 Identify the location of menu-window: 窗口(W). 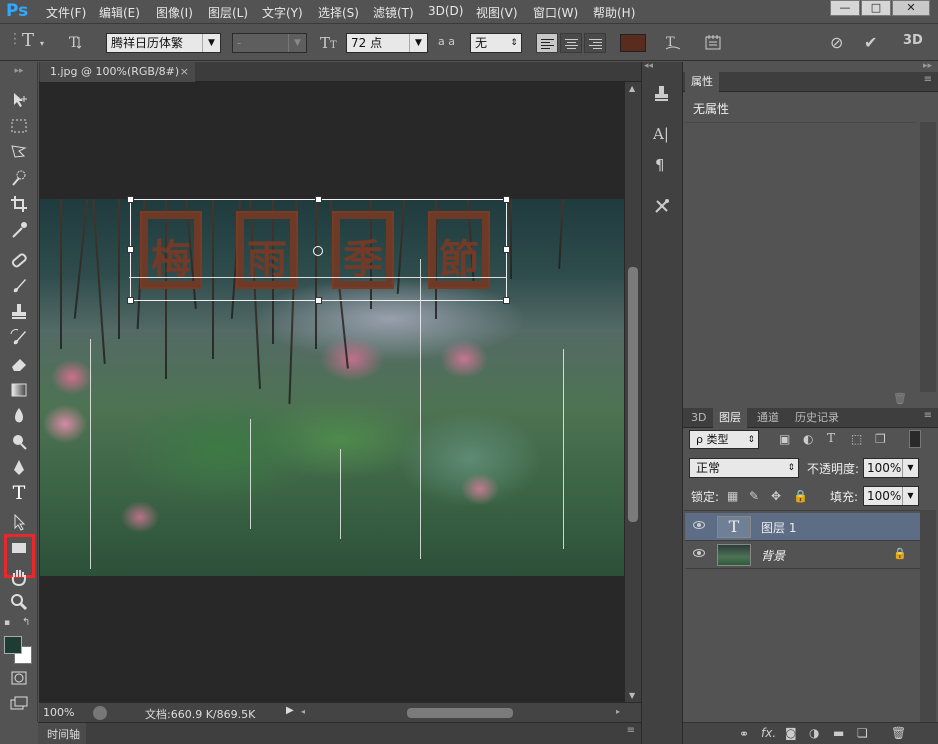
(555, 12).